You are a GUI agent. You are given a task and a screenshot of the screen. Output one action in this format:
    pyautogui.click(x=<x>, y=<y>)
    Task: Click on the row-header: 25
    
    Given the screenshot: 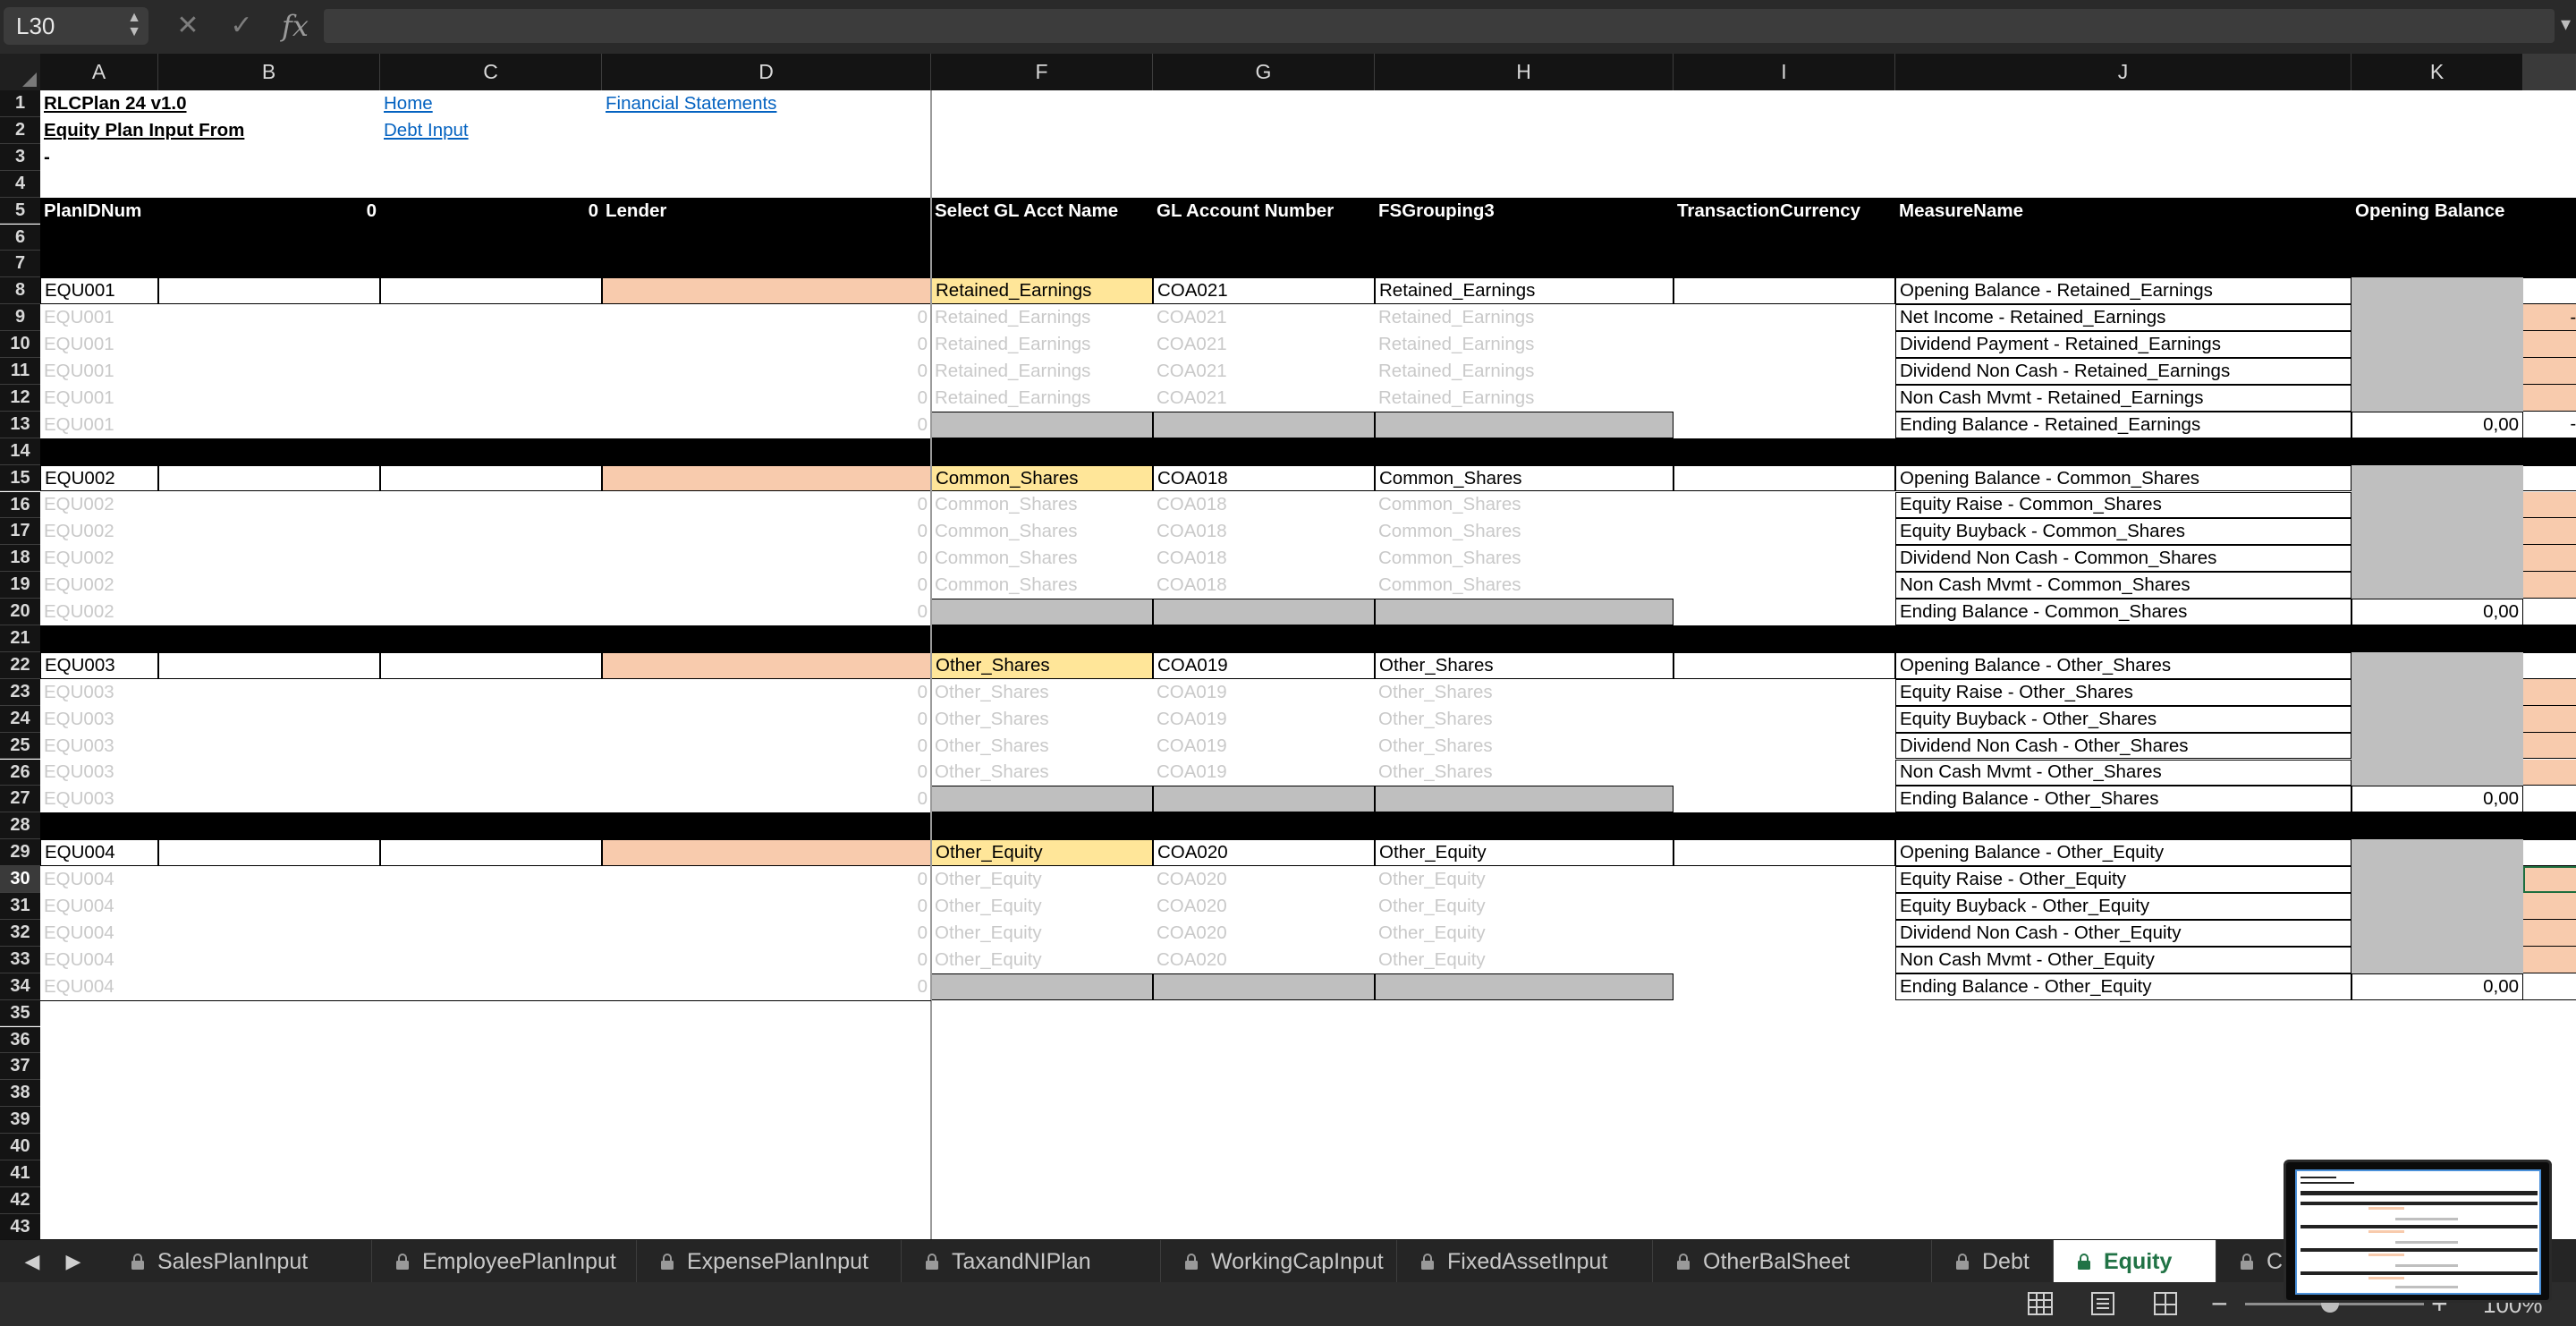 What is the action you would take?
    pyautogui.click(x=20, y=746)
    